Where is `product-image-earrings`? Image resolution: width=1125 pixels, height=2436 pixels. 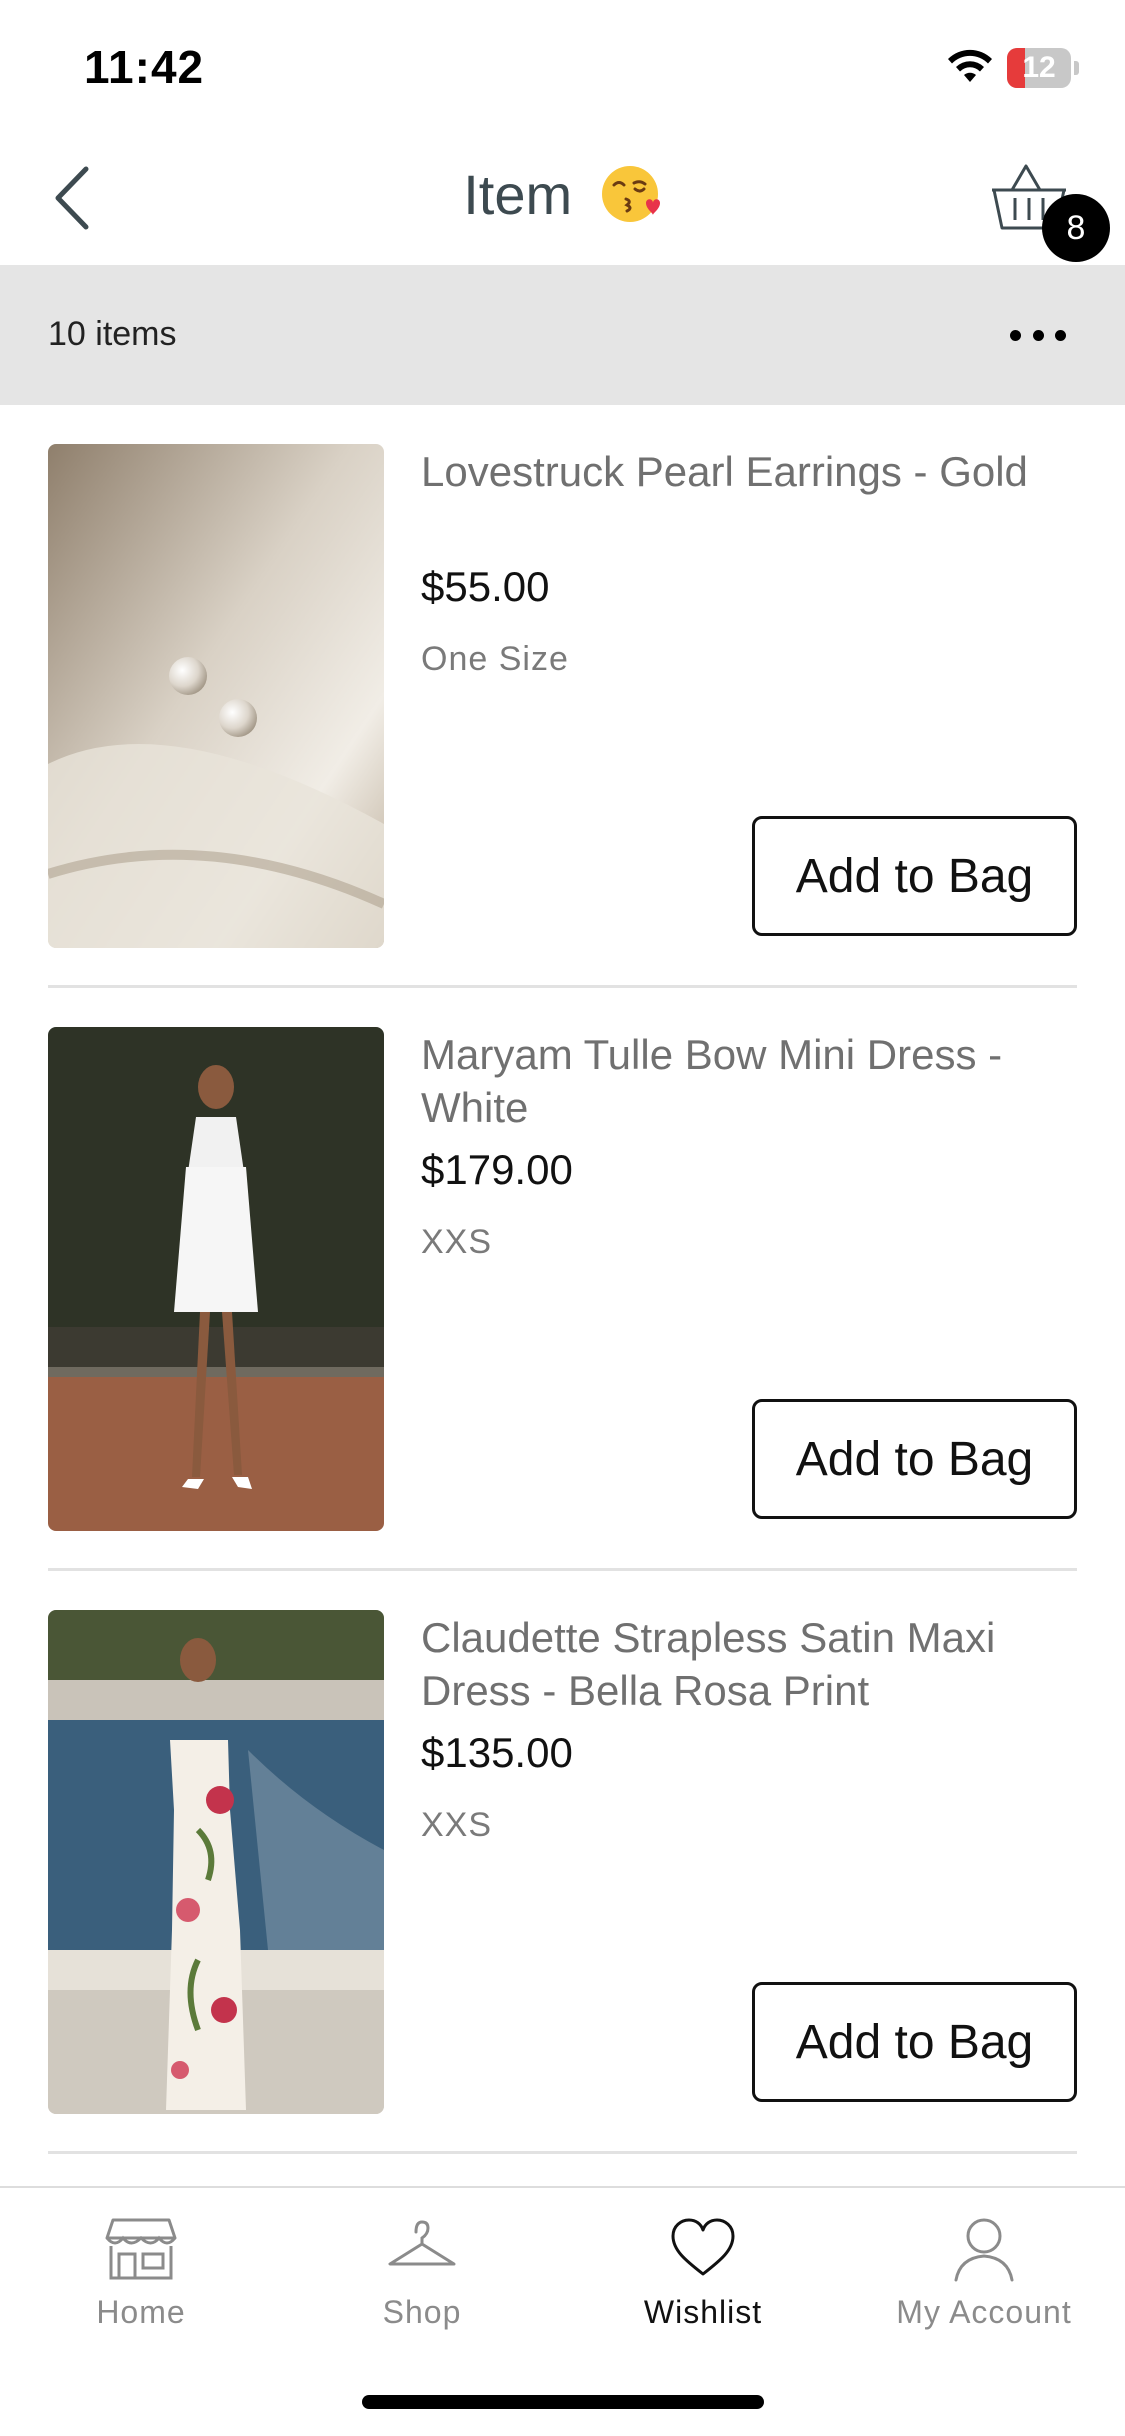
product-image-earrings is located at coordinates (216, 696).